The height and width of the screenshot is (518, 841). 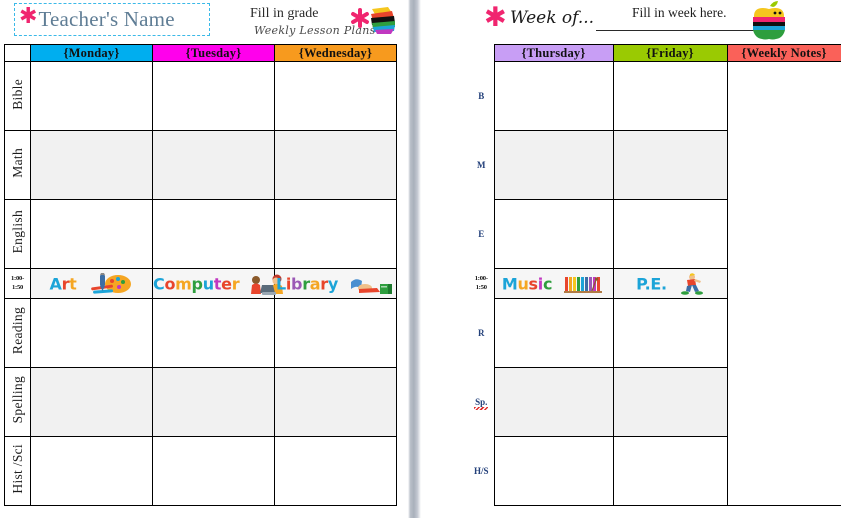 I want to click on cell-wednesday-spelling, so click(x=335, y=402).